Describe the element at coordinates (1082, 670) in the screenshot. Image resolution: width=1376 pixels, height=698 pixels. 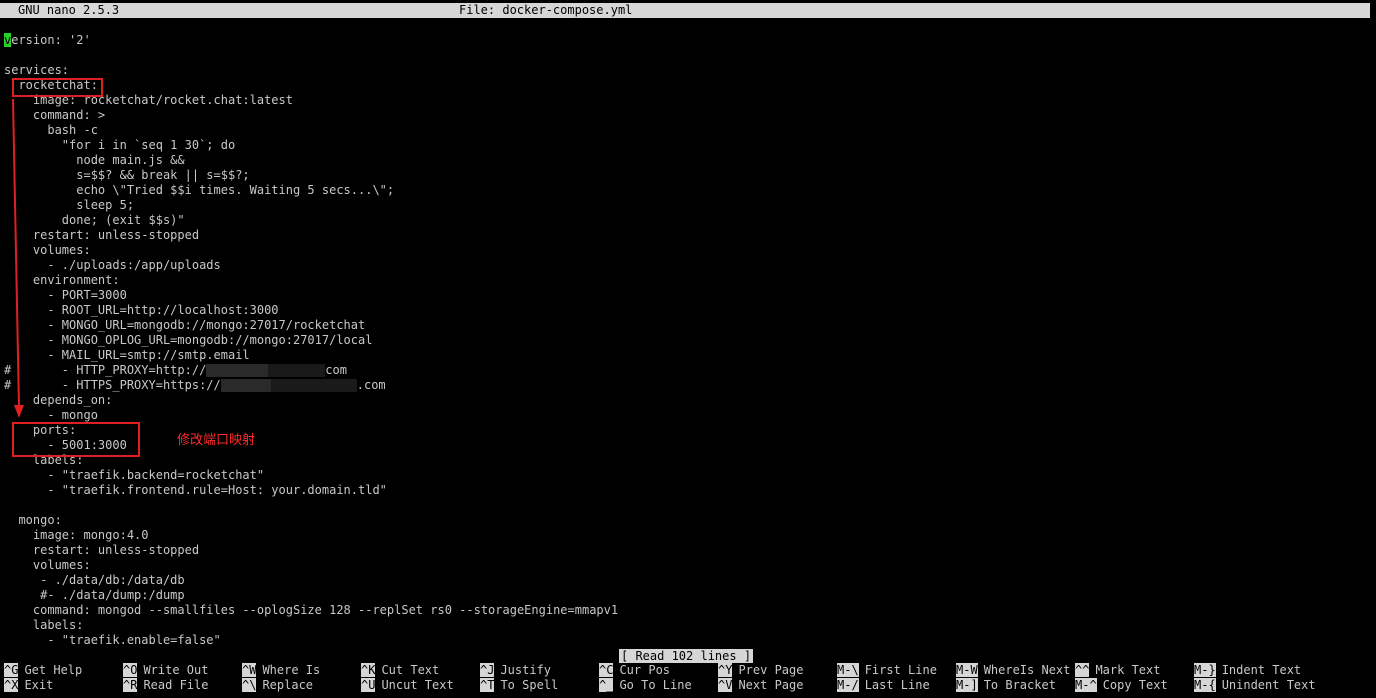
I see `shortcut-key: ^^` at that location.